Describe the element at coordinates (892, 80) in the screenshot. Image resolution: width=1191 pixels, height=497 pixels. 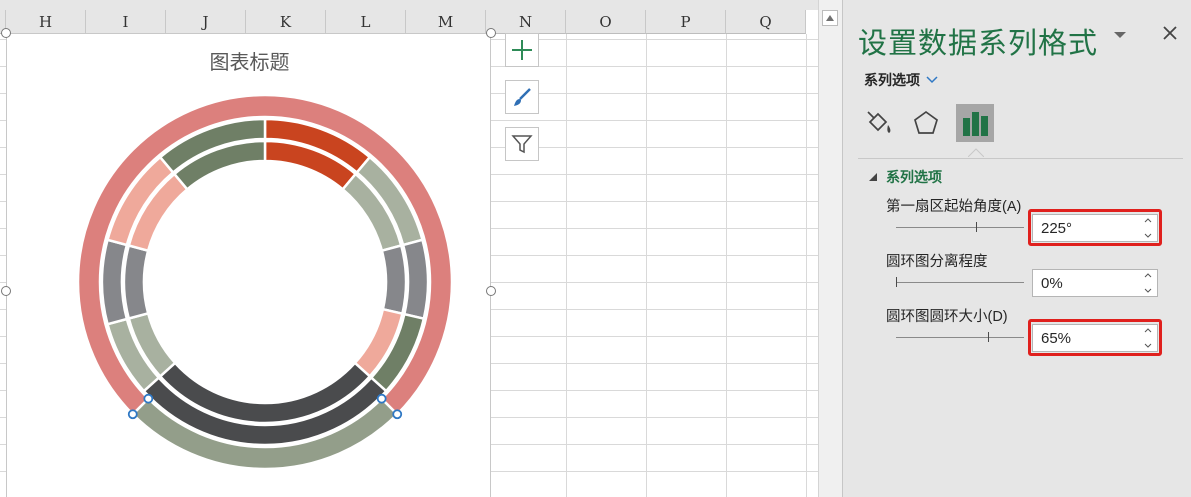
I see `series-options-dropdown-label: 系列选项` at that location.